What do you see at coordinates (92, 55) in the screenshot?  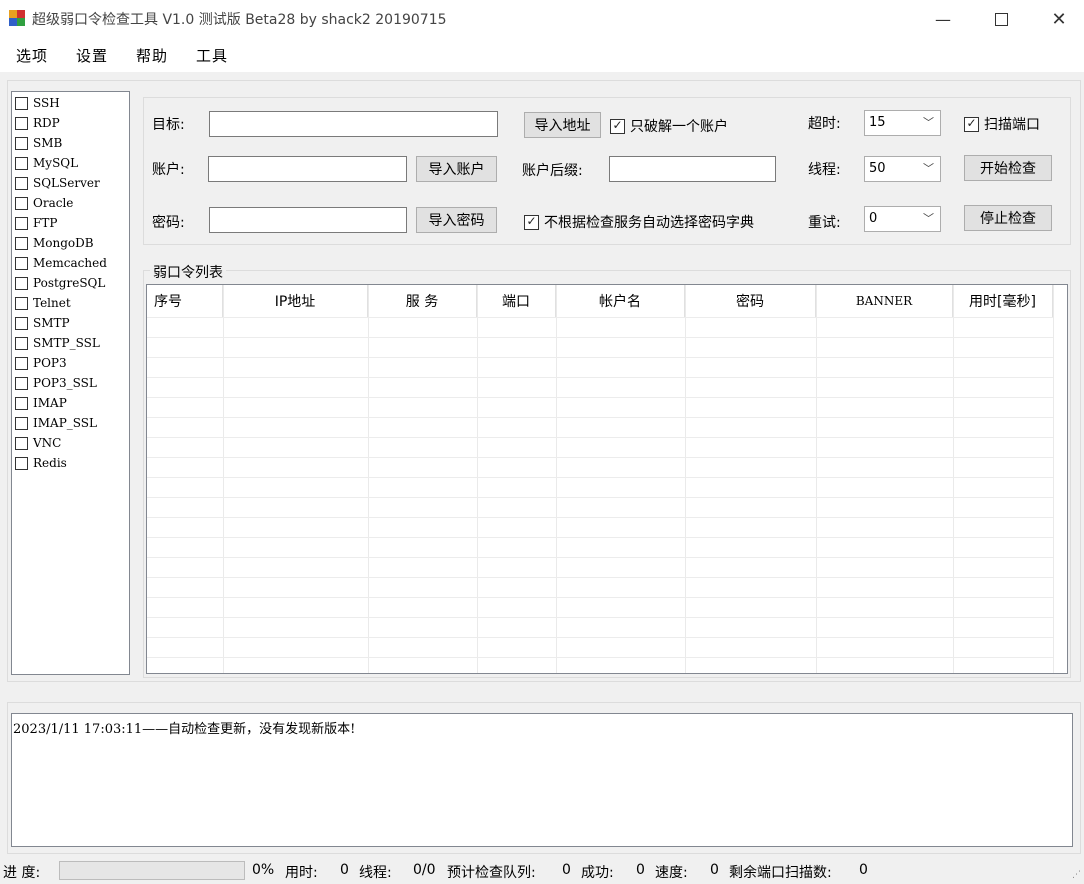 I see `menu-settings: 设置` at bounding box center [92, 55].